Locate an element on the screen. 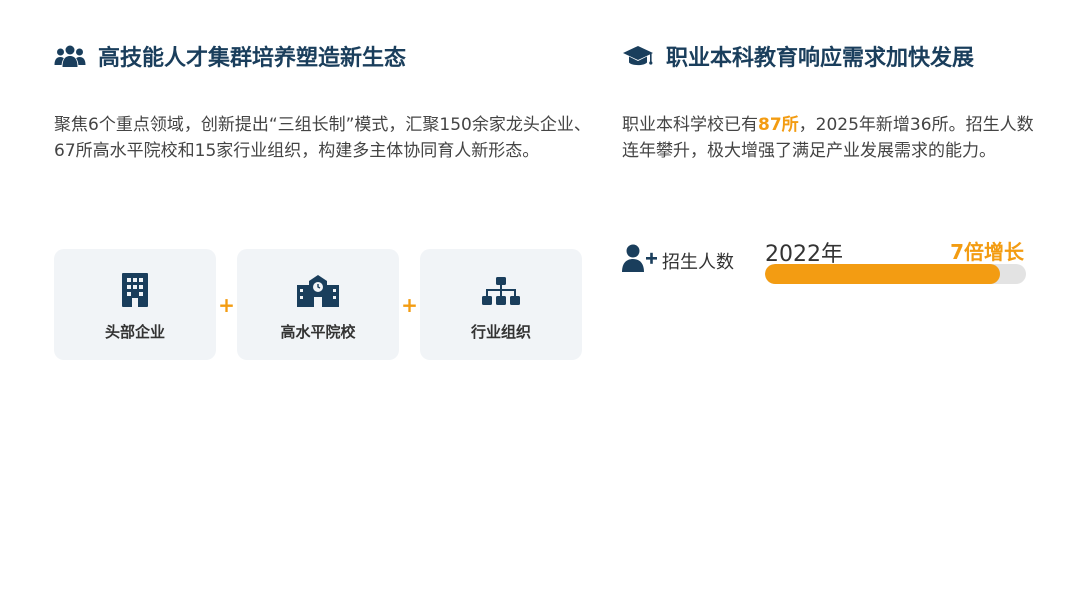 The height and width of the screenshot is (608, 1080). school-icon is located at coordinates (318, 291).